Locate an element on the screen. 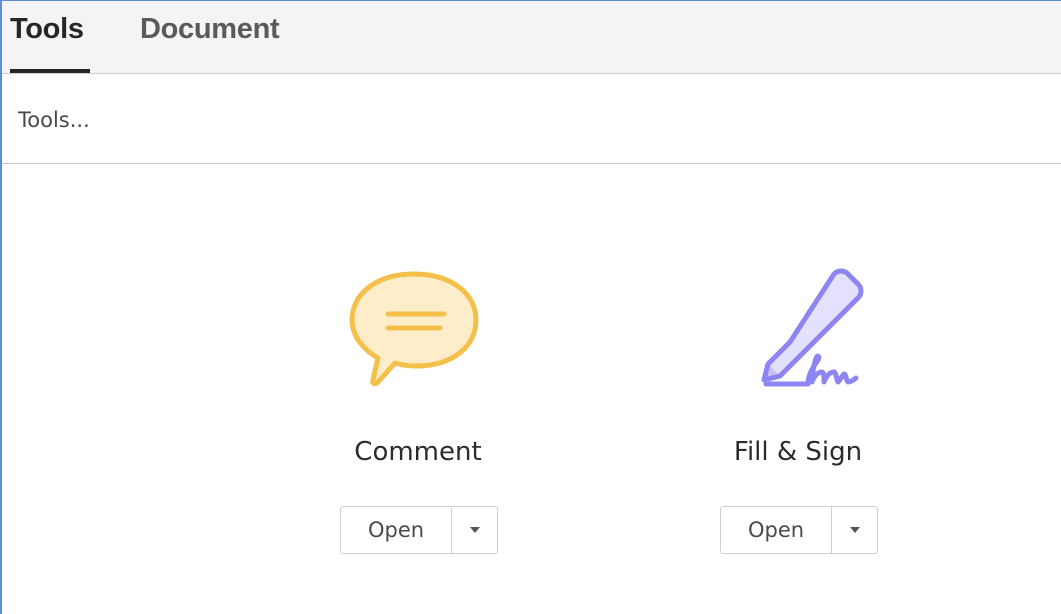 The width and height of the screenshot is (1061, 614). fill-sign-dropdown-button is located at coordinates (854, 530).